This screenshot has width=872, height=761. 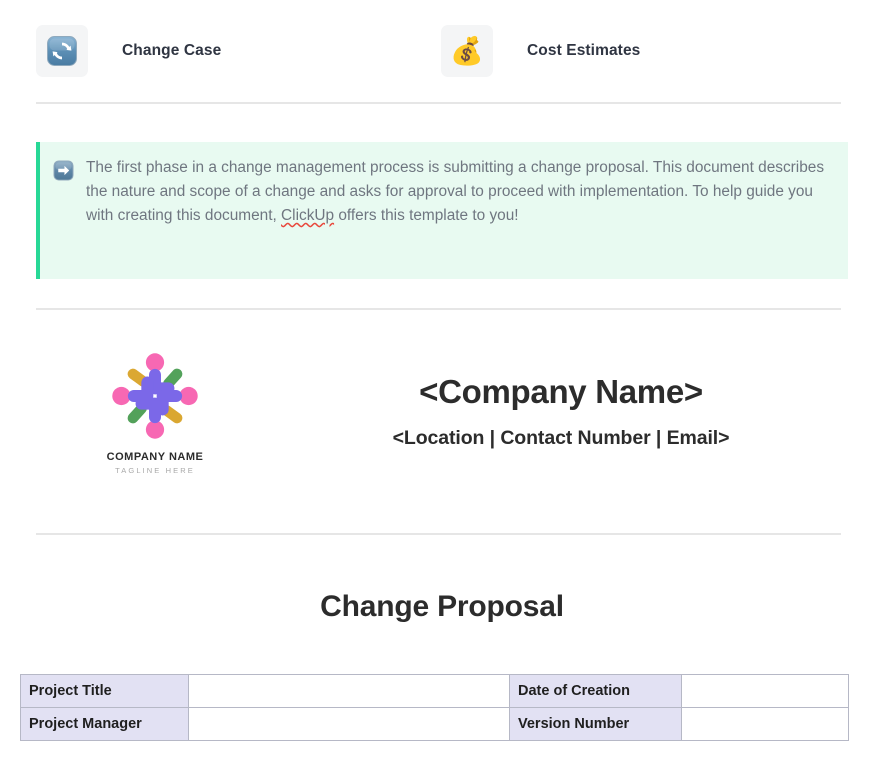 What do you see at coordinates (765, 724) in the screenshot?
I see `cell-value-version-number` at bounding box center [765, 724].